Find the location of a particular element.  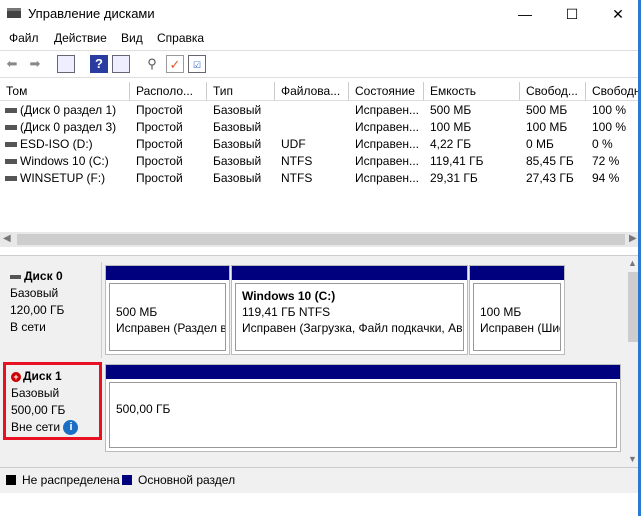

horizontal-scrollbar: ◀ ▶ is located at coordinates (320, 239).